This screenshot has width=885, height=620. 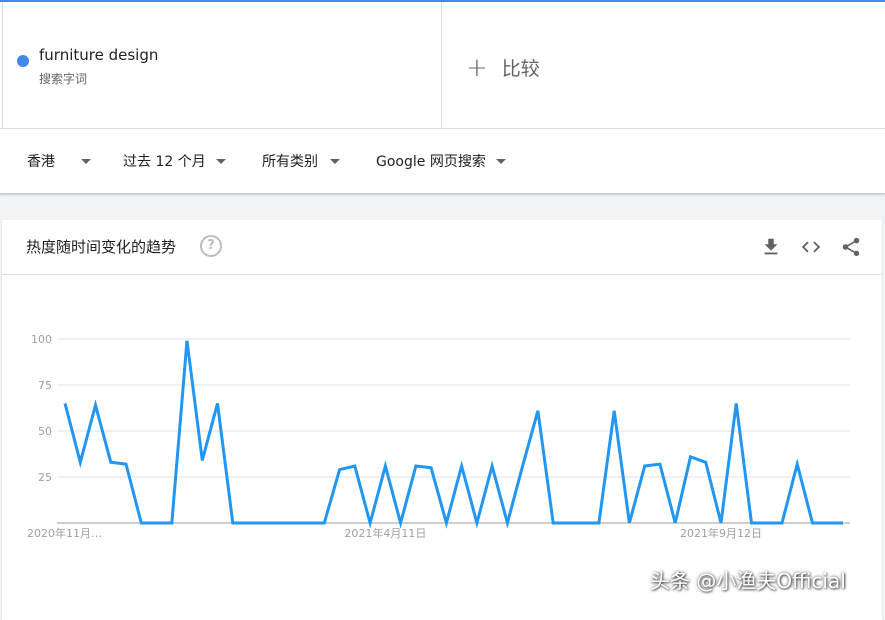 I want to click on term-type-label: 搜索字词, so click(x=63, y=79).